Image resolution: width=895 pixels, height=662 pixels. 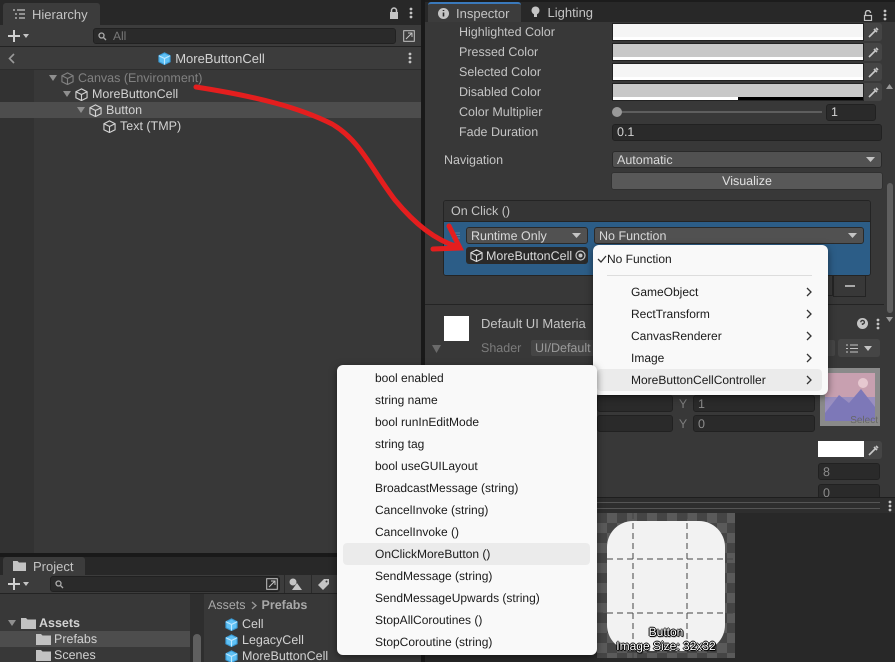 What do you see at coordinates (501, 112) in the screenshot?
I see `property-label: Color Multiplier` at bounding box center [501, 112].